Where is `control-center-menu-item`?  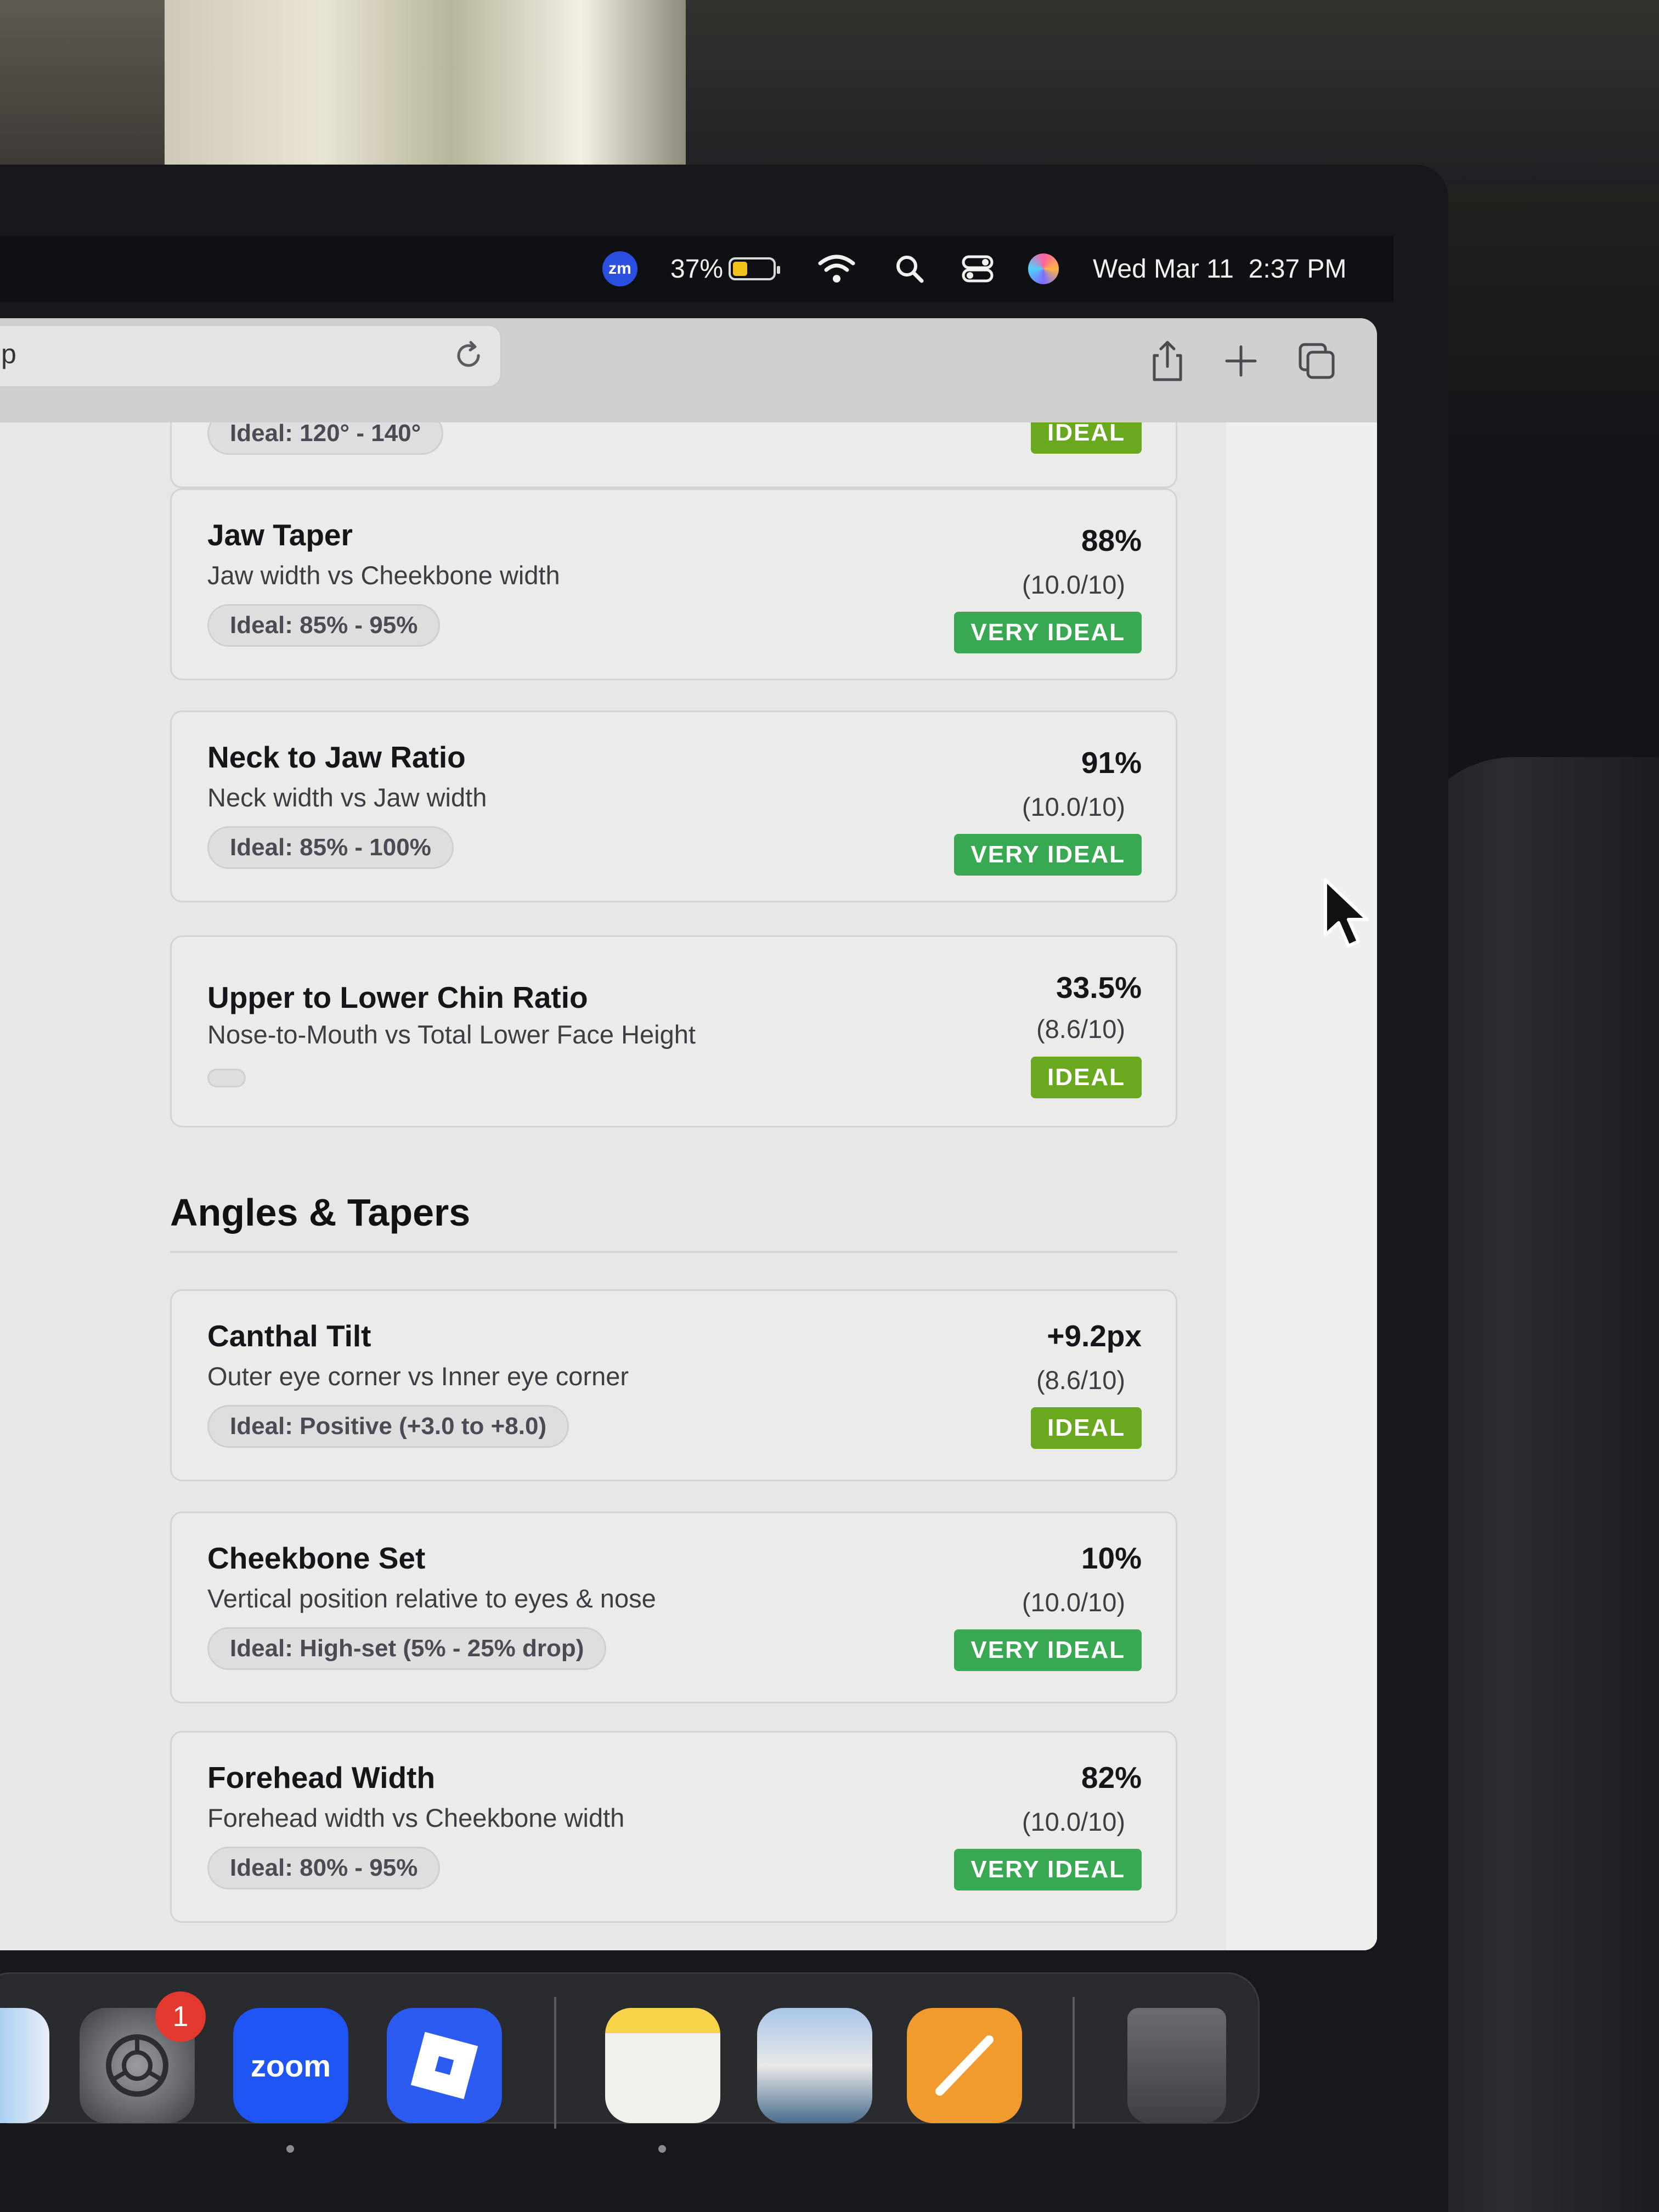
control-center-menu-item is located at coordinates (978, 269).